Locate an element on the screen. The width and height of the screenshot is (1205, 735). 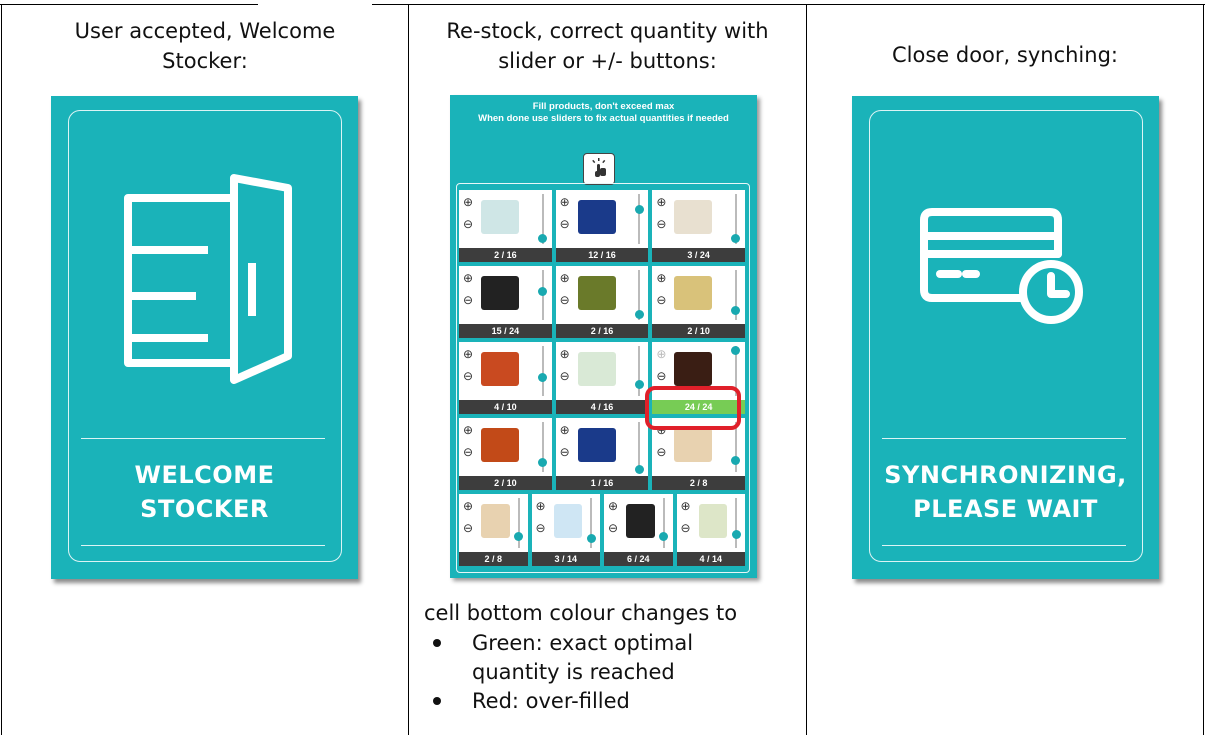
caption-sync: Close door, synching: is located at coordinates (1005, 55).